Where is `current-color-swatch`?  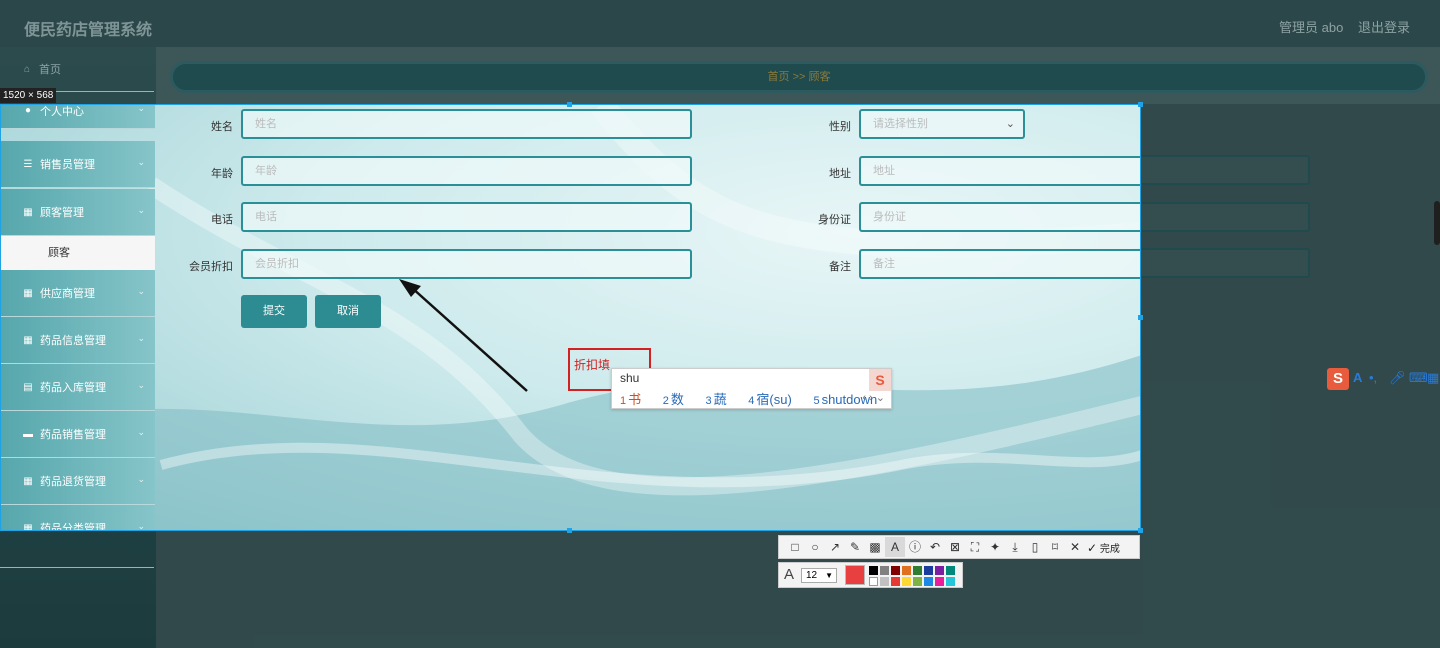 current-color-swatch is located at coordinates (855, 575).